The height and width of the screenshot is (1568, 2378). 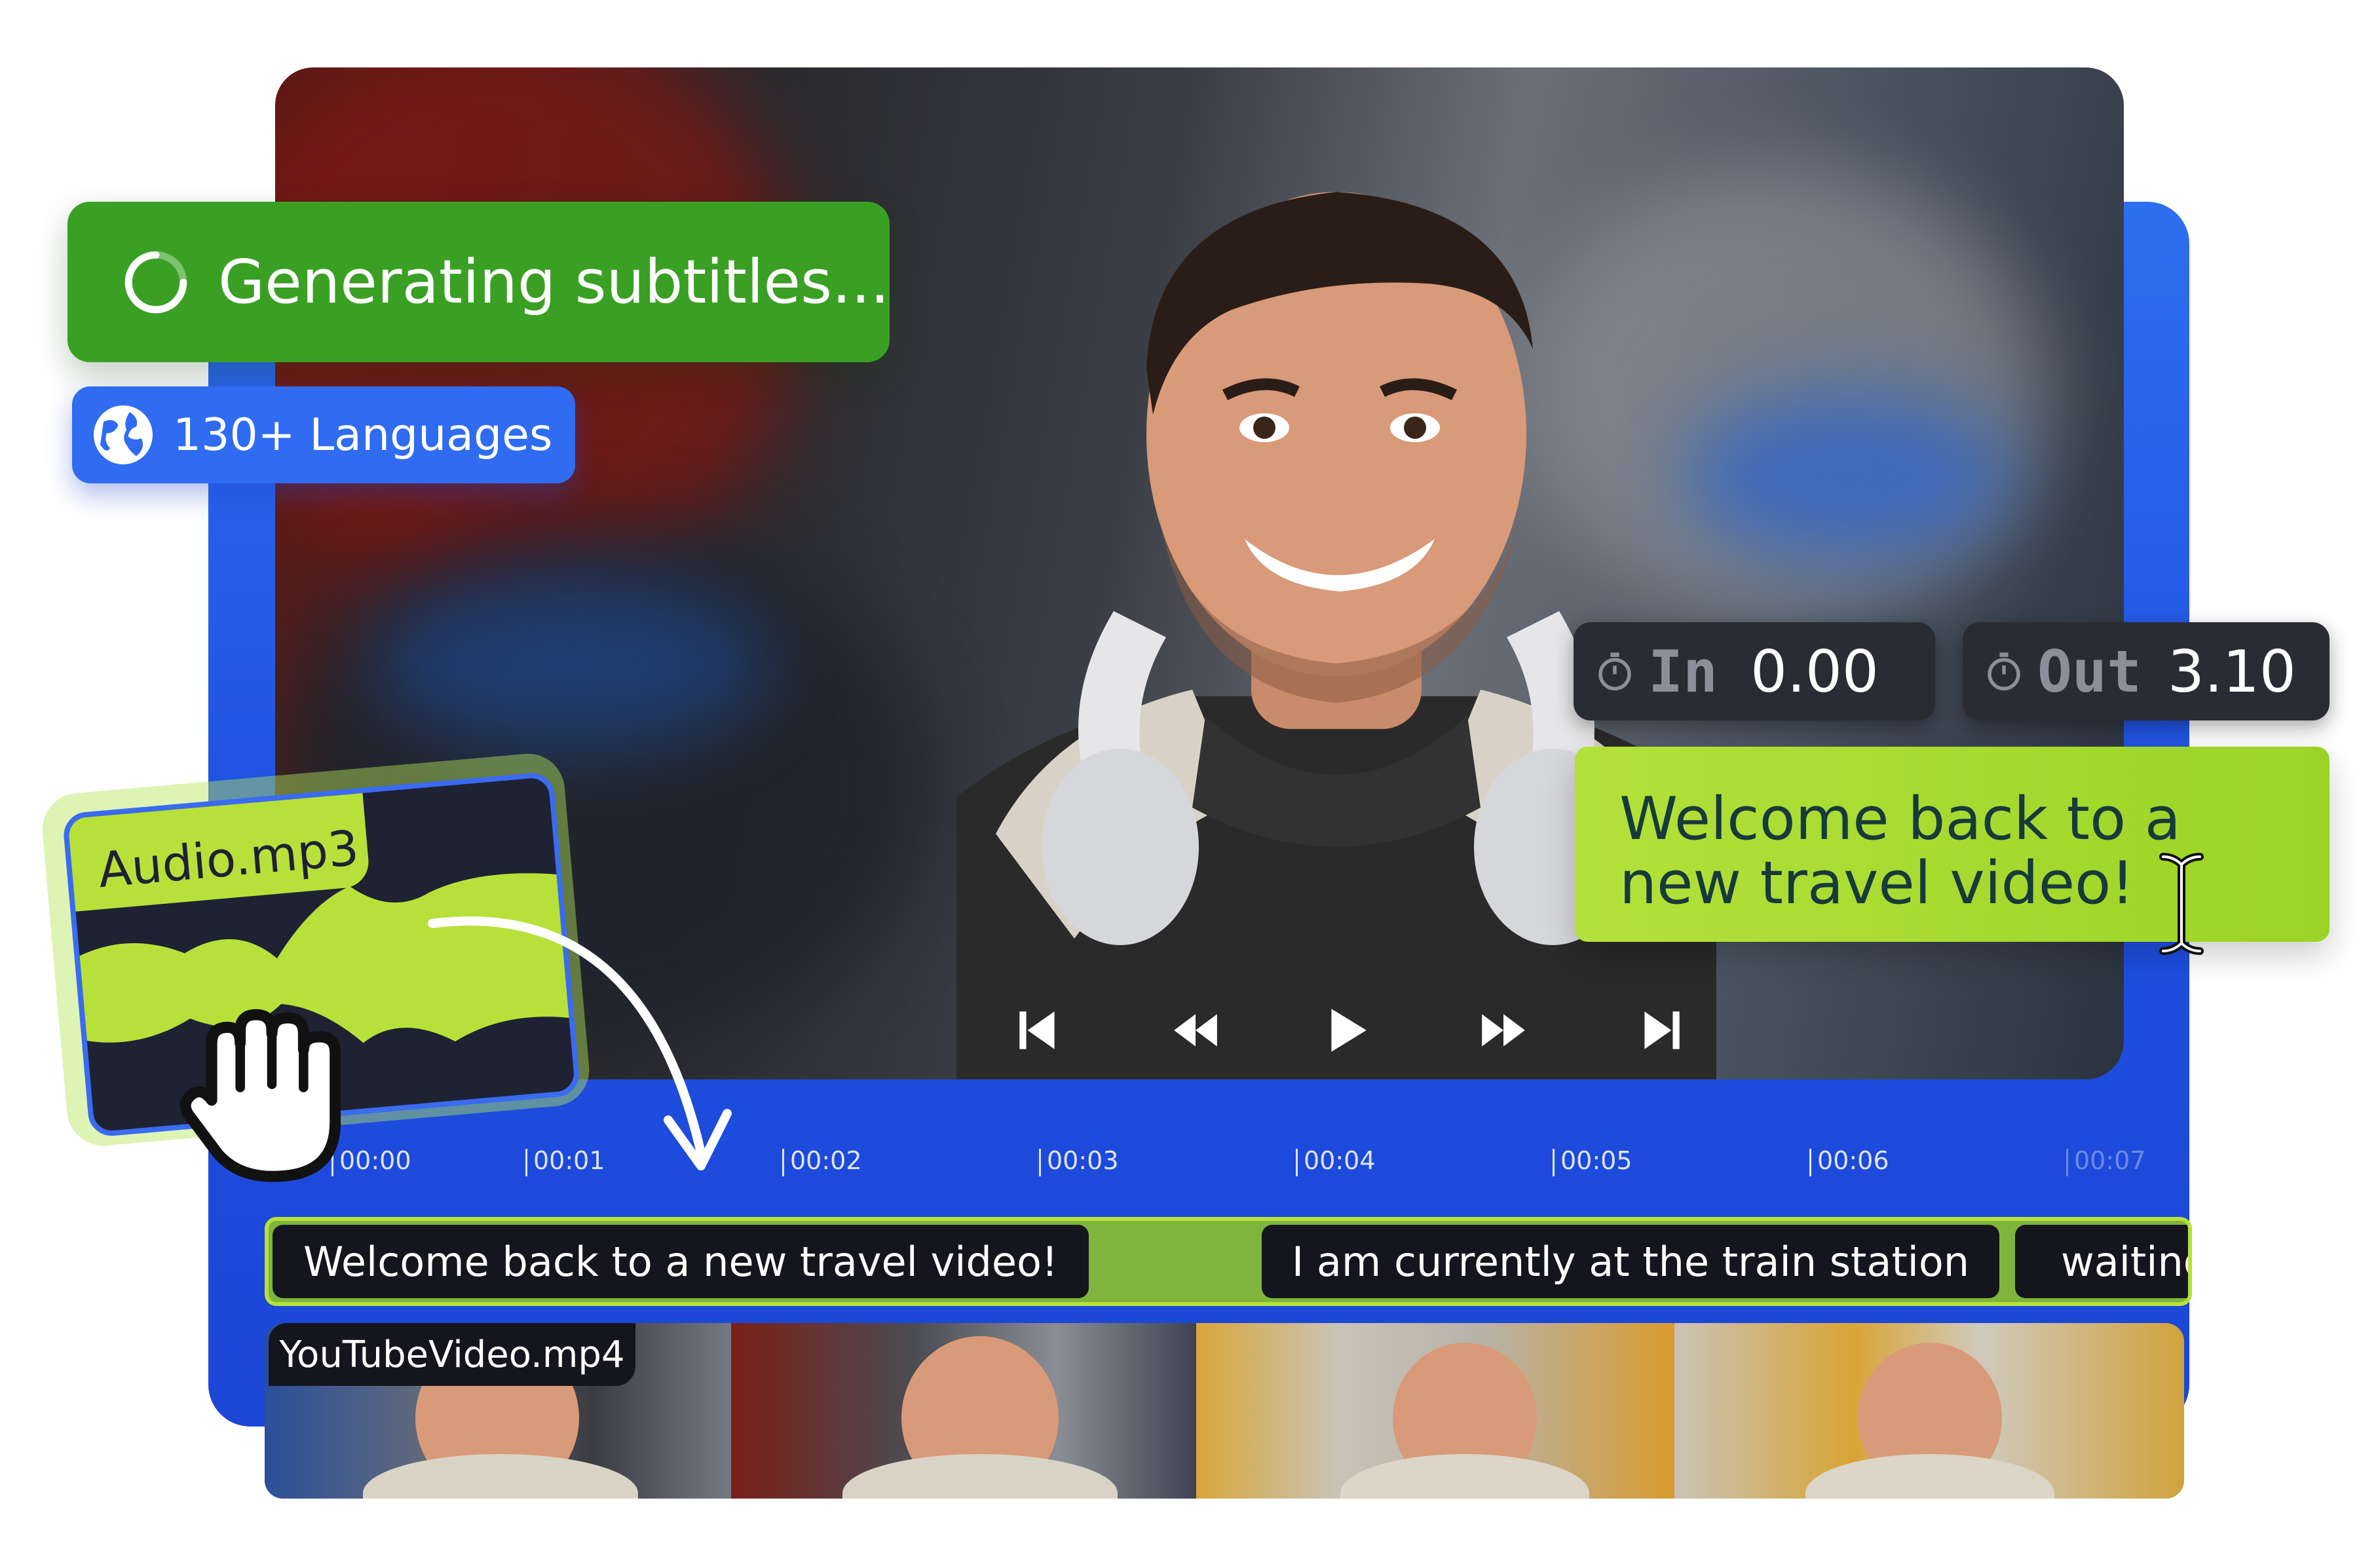 What do you see at coordinates (1593, 1161) in the screenshot?
I see `tick-label: 00:05` at bounding box center [1593, 1161].